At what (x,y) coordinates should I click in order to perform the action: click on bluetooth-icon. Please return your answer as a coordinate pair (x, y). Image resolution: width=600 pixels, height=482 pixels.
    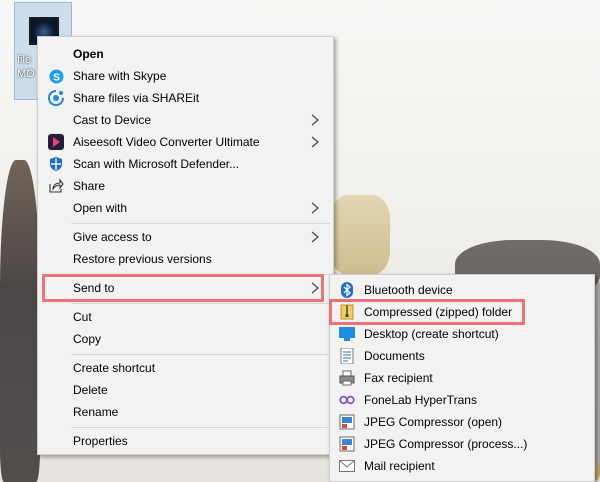
    Looking at the image, I should click on (347, 290).